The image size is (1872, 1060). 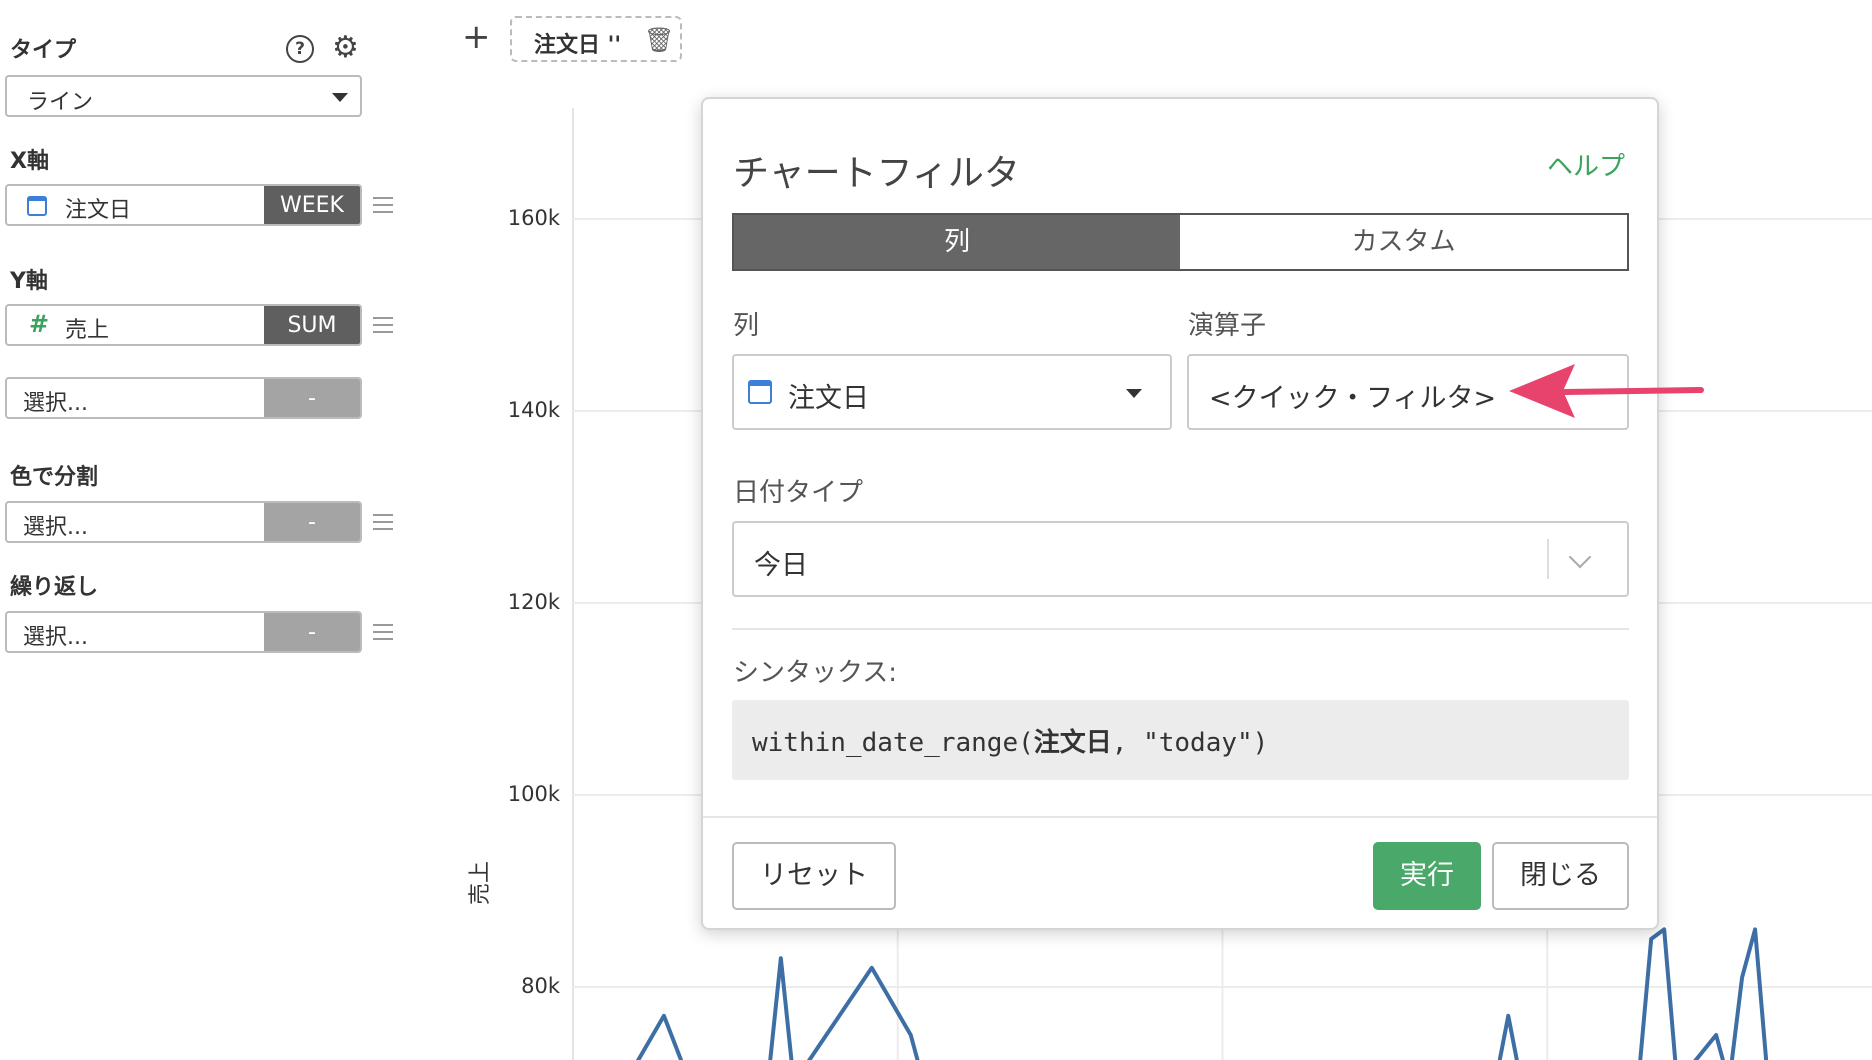 What do you see at coordinates (60, 102) in the screenshot?
I see `chart-type-value: ライン` at bounding box center [60, 102].